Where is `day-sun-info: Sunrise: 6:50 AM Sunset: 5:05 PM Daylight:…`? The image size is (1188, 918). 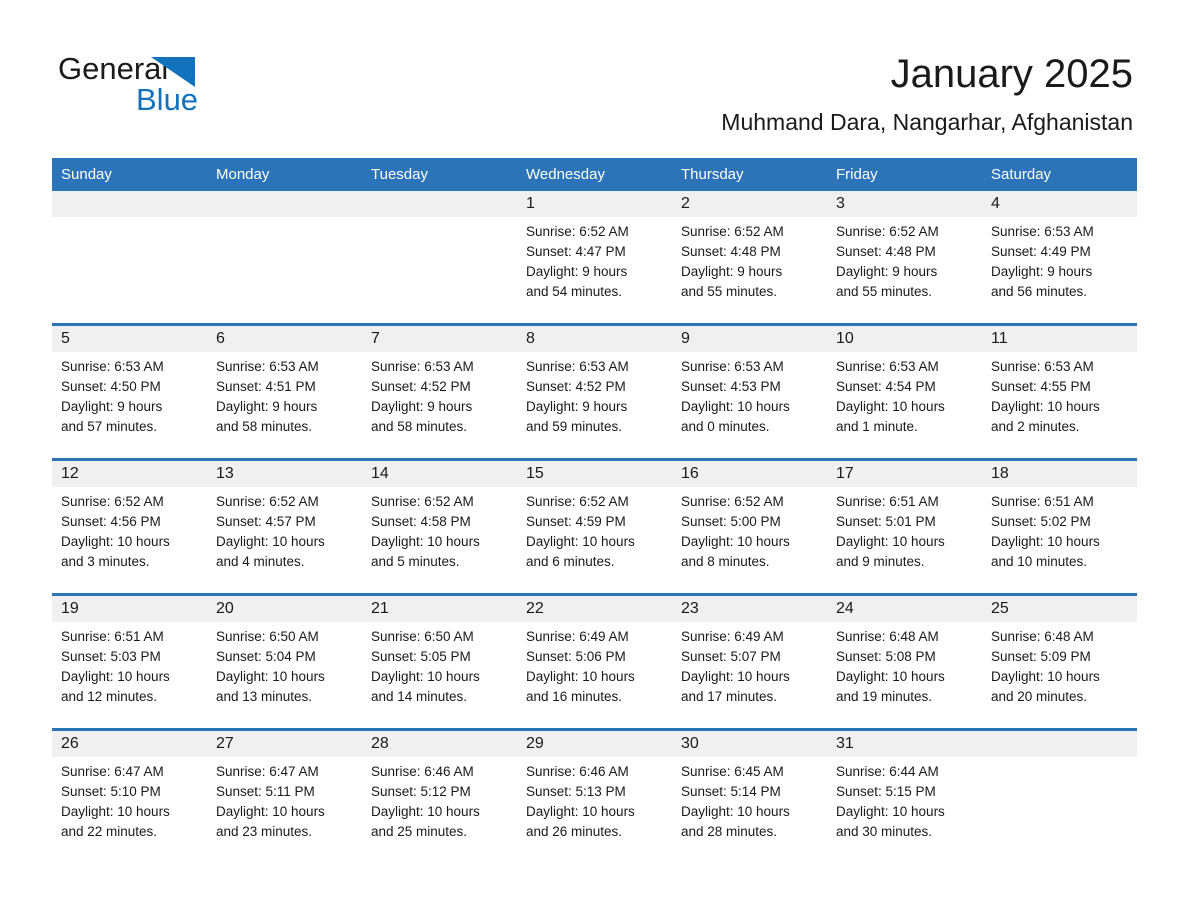
day-sun-info: Sunrise: 6:50 AM Sunset: 5:05 PM Daylight:… is located at coordinates (439, 664).